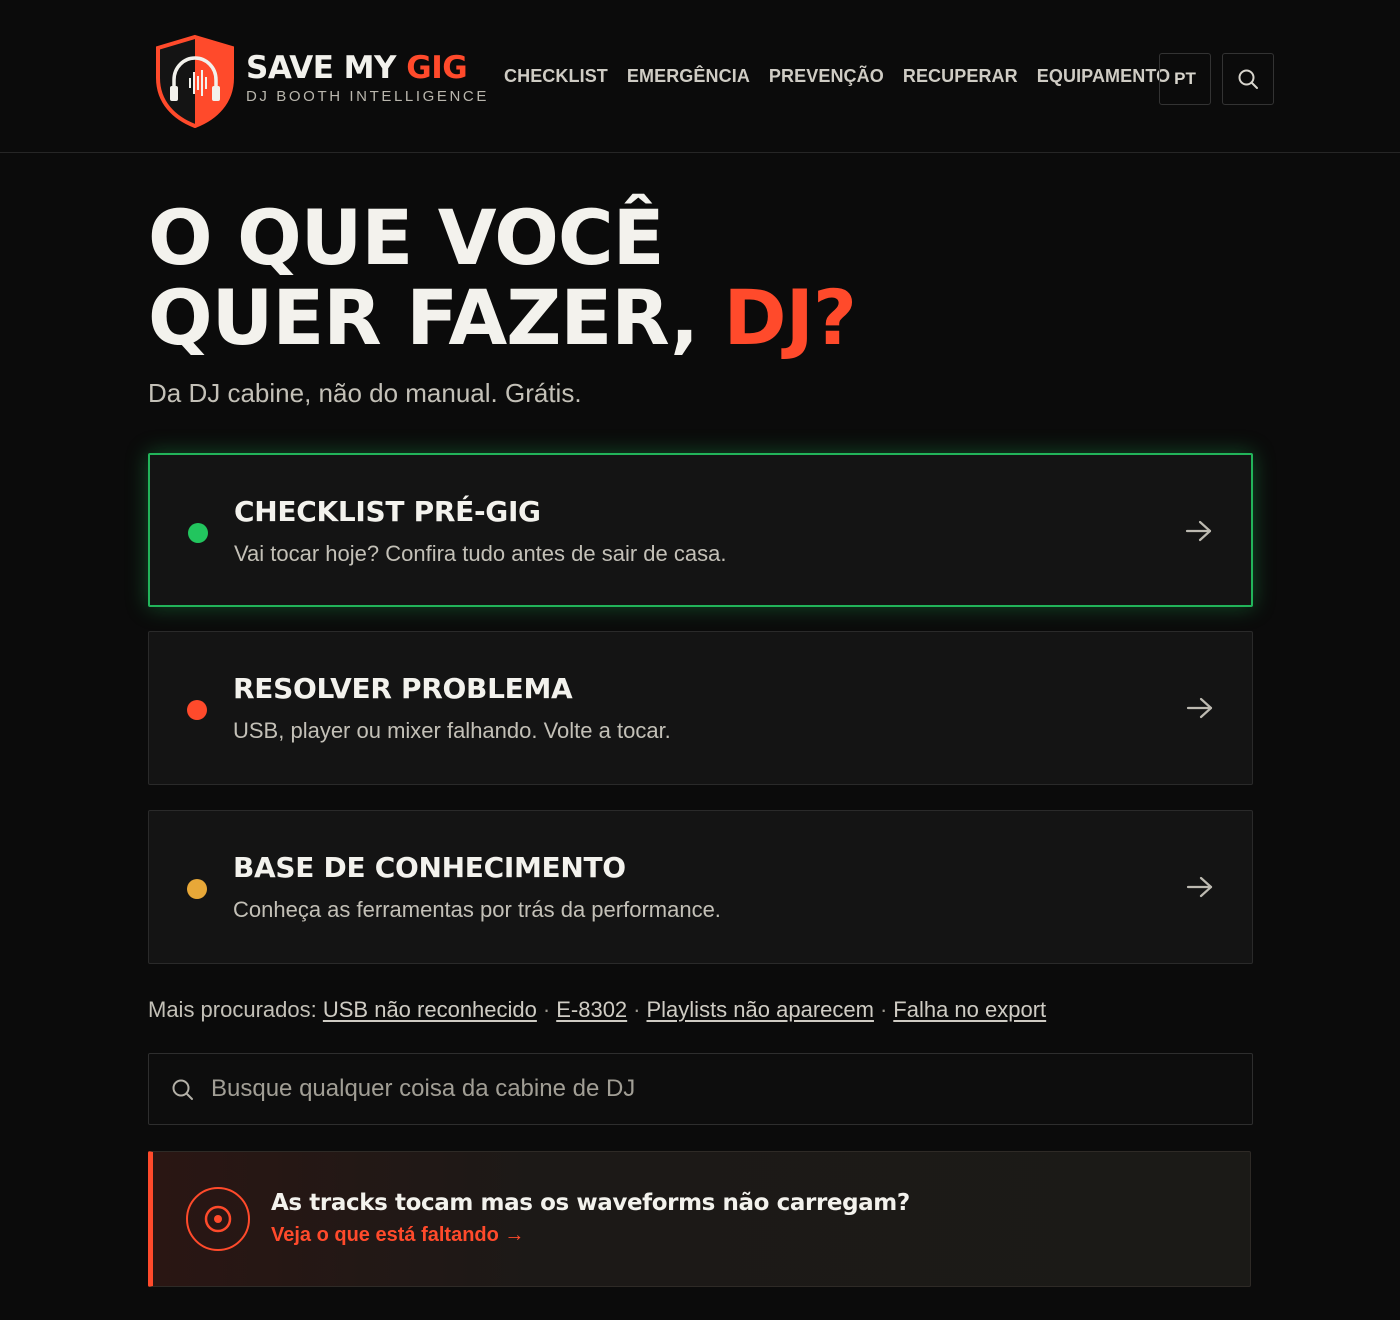  I want to click on card-title: CHECKLIST PRÉ-GIG, so click(387, 511).